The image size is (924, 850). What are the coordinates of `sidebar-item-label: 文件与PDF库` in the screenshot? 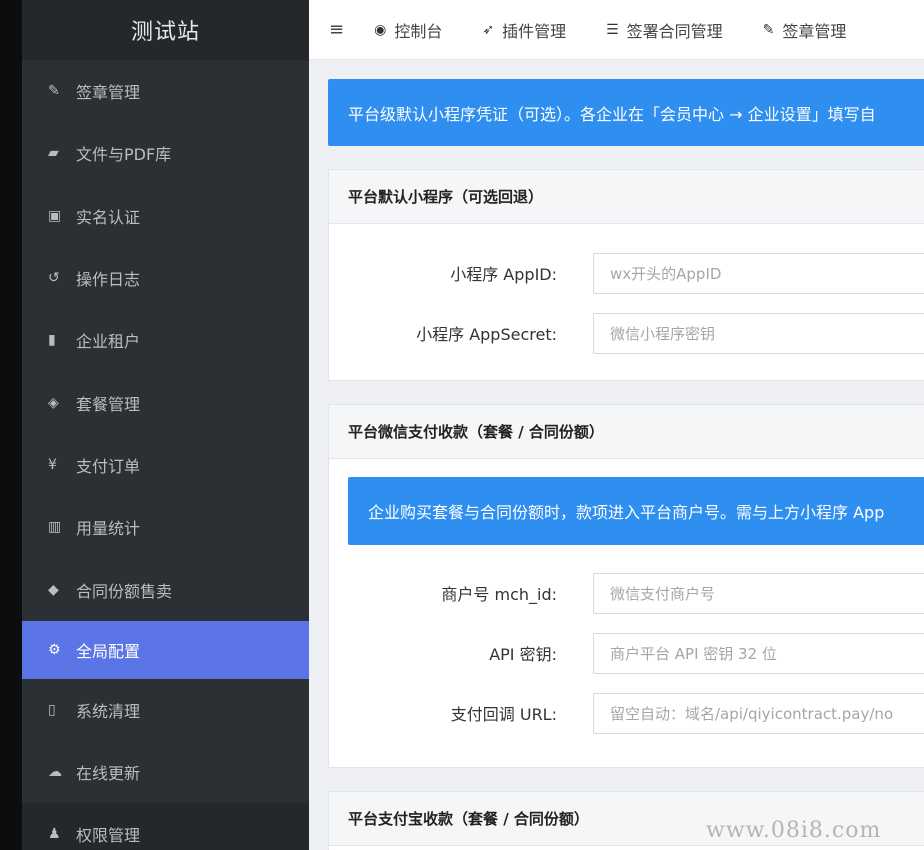 It's located at (124, 155).